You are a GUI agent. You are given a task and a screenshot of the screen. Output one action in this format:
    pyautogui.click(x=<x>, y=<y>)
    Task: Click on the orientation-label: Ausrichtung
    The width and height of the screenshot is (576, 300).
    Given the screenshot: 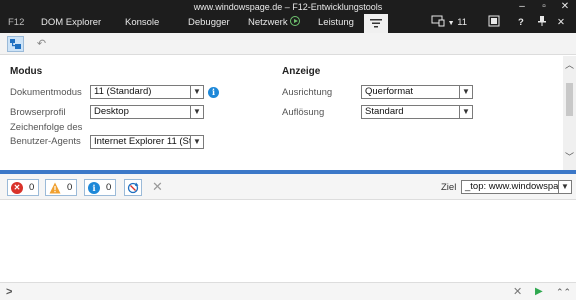 What is the action you would take?
    pyautogui.click(x=307, y=92)
    